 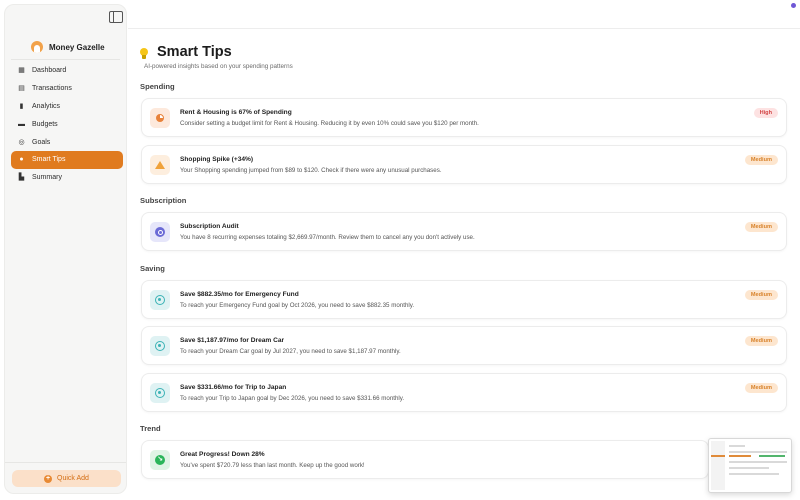 I want to click on sidebar-item-label: Summary, so click(x=47, y=178).